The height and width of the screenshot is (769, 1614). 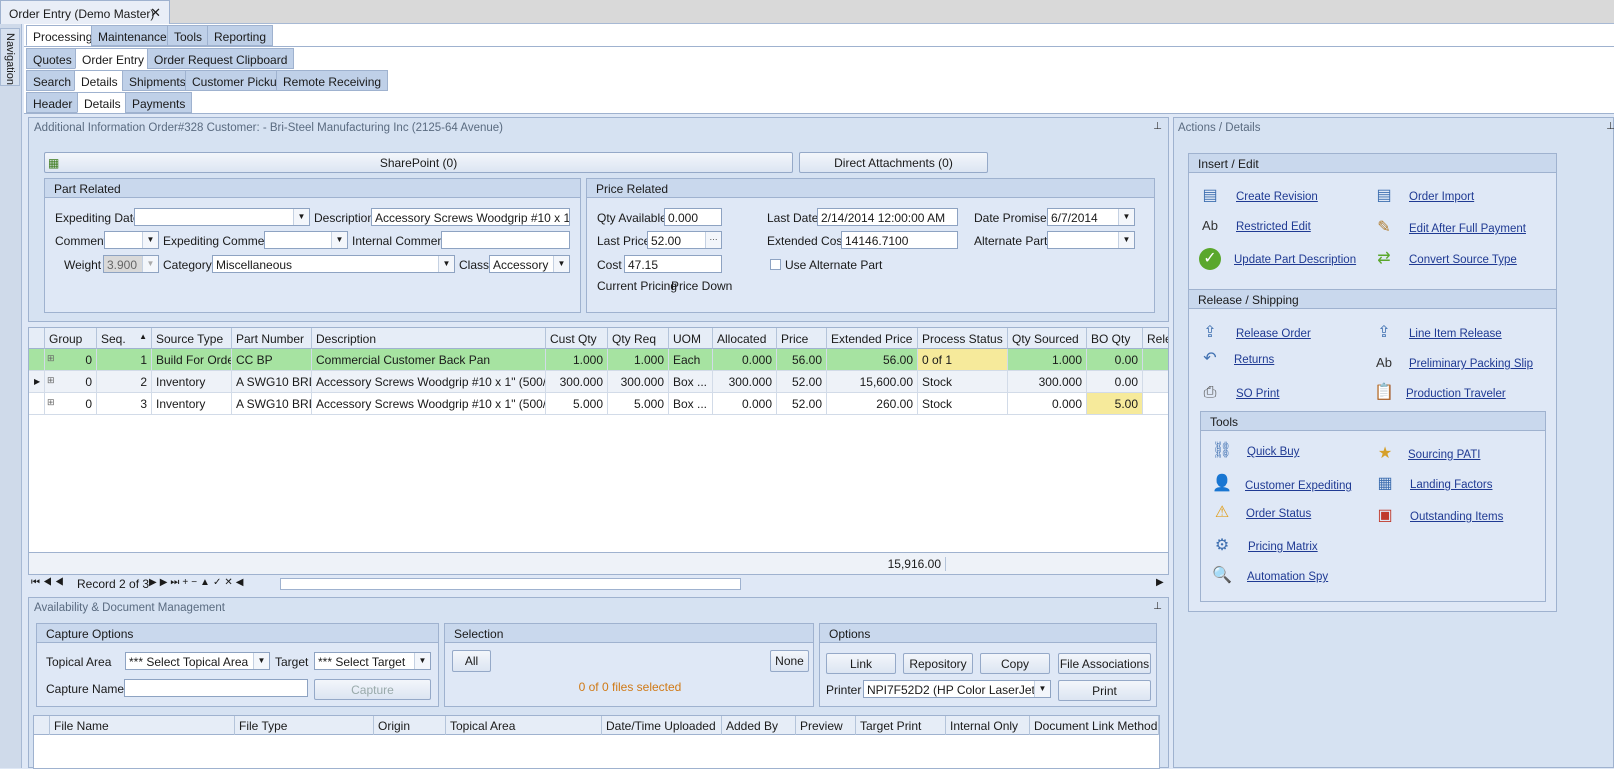 I want to click on update-part-description-link: Update Part Description, so click(x=1295, y=260).